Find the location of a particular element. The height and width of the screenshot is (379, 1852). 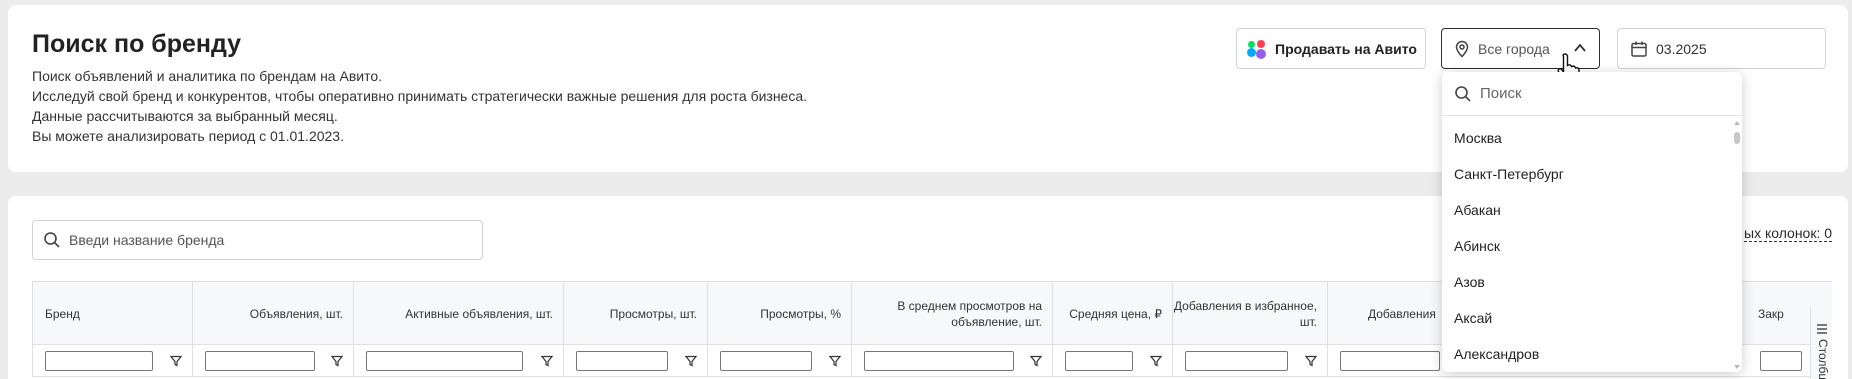

columns-side-tab: Столбцы is located at coordinates (1821, 343).